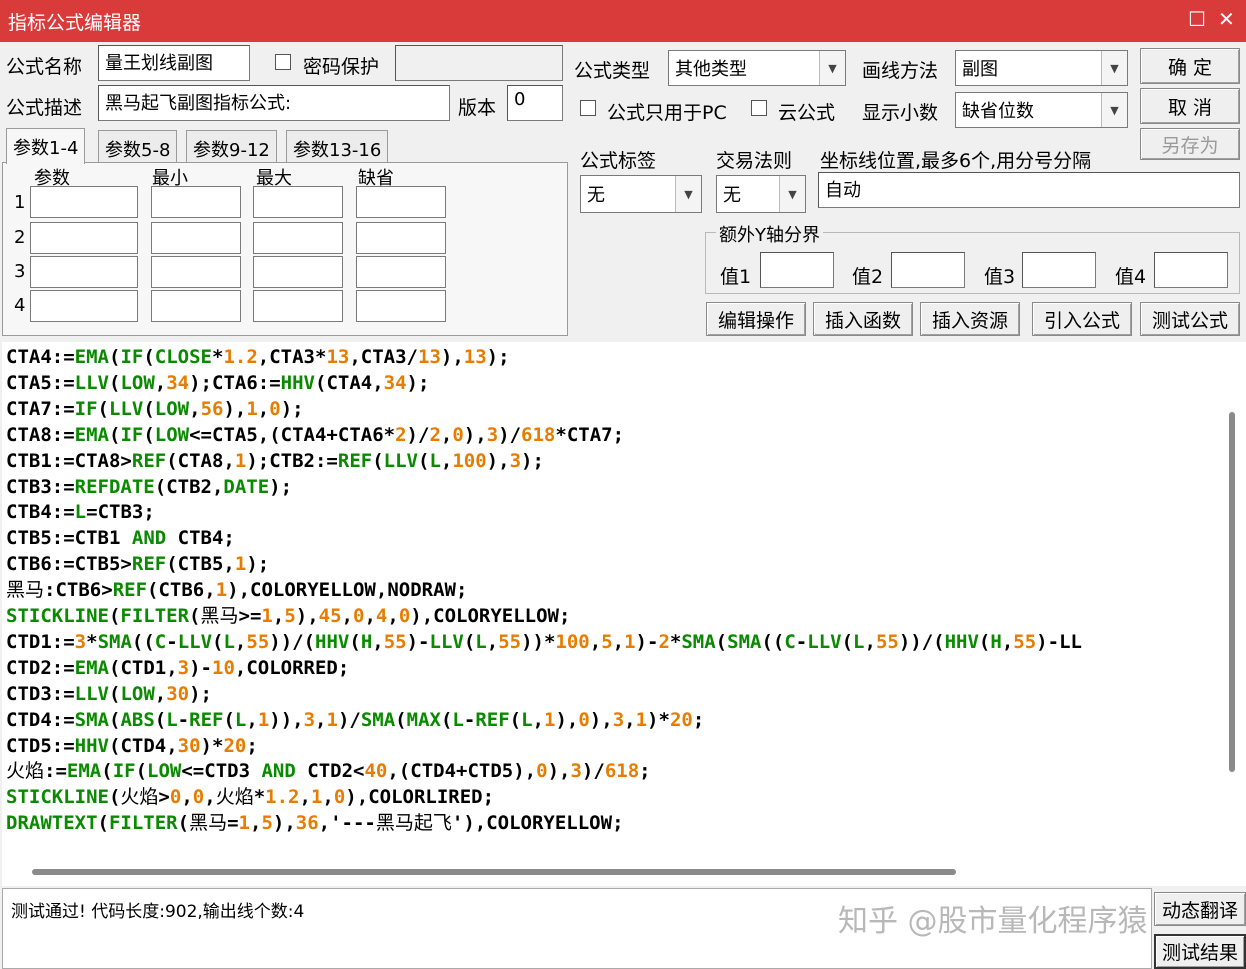 This screenshot has width=1246, height=969. What do you see at coordinates (761, 194) in the screenshot?
I see `trade-rule-select: 无 ▼` at bounding box center [761, 194].